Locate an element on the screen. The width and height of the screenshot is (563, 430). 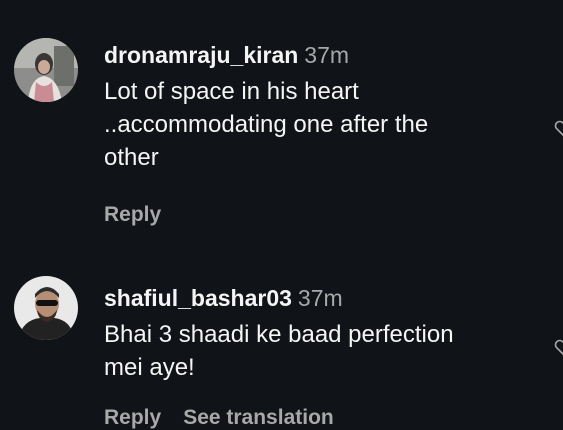
comment-header: dronamraju_kiran 37m is located at coordinates (324, 55).